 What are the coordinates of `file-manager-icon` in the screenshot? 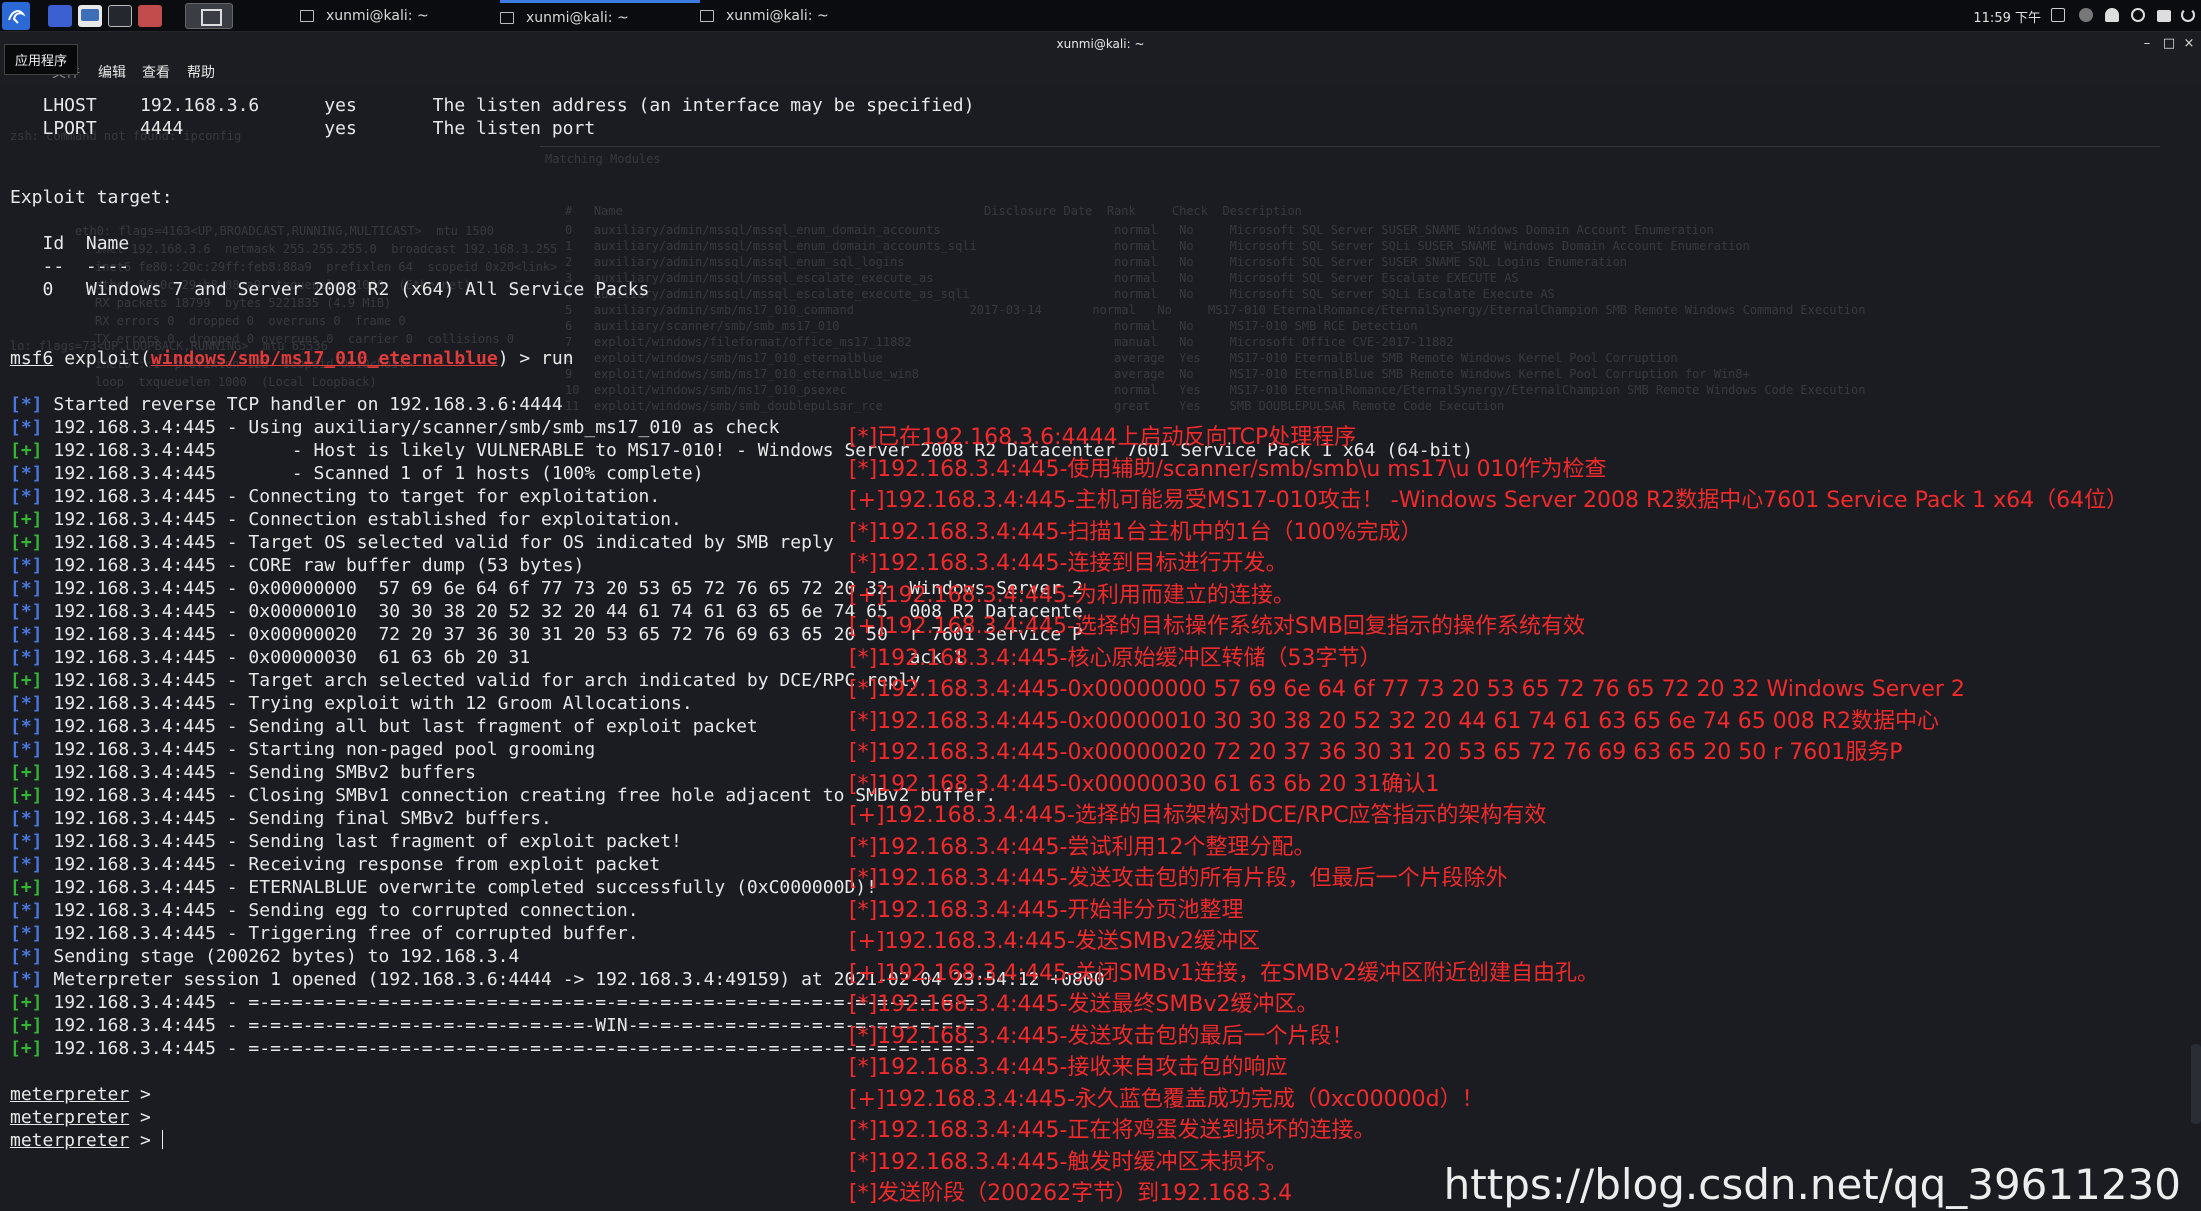 It's located at (90, 16).